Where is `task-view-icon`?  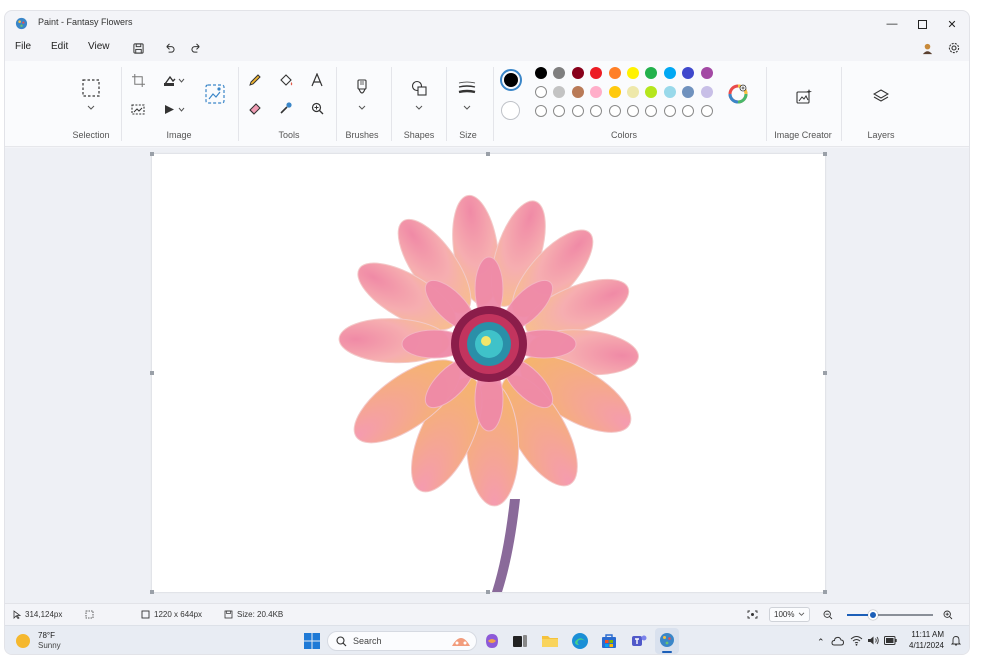 task-view-icon is located at coordinates (520, 641).